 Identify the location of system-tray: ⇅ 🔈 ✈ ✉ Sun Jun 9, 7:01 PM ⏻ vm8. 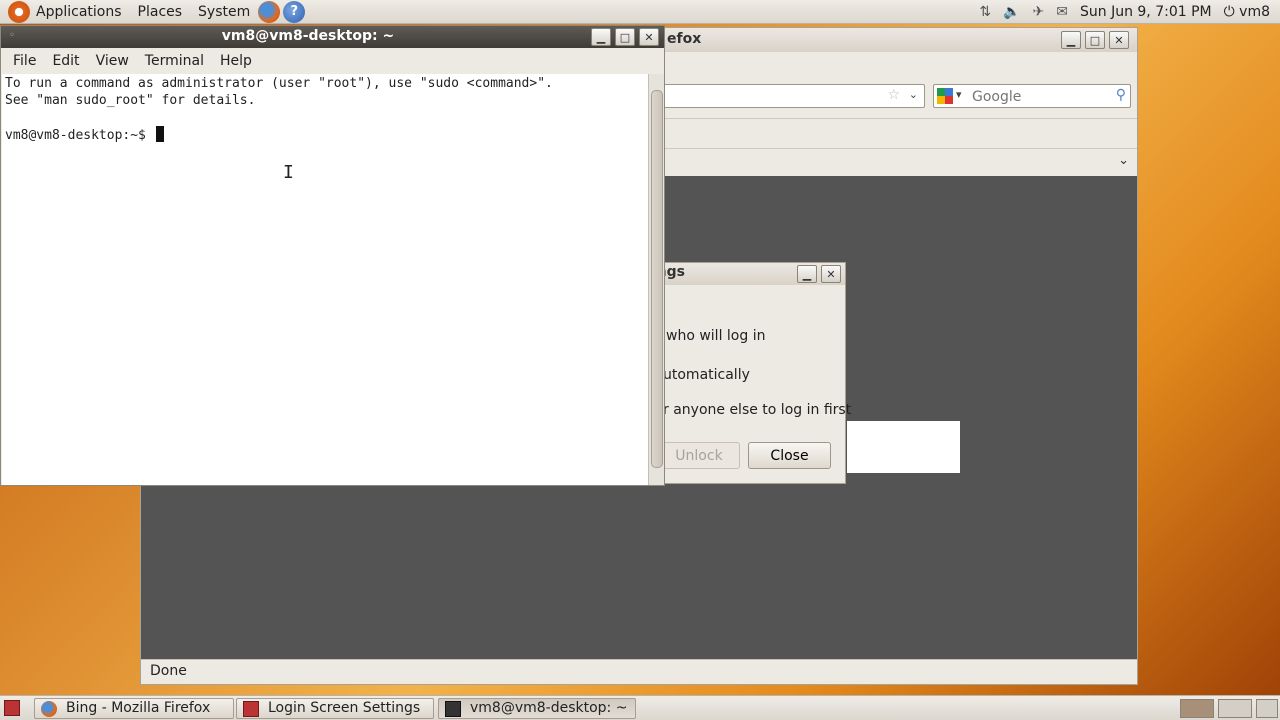
(1129, 12).